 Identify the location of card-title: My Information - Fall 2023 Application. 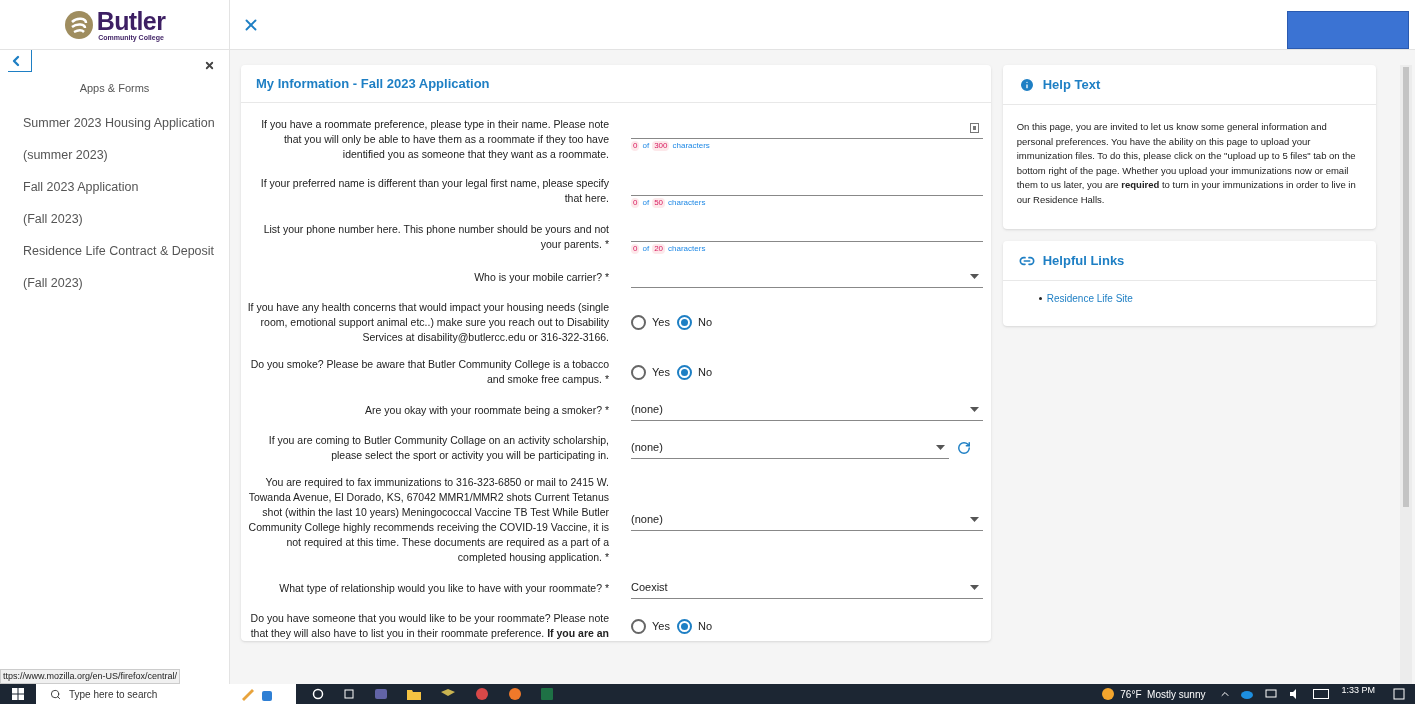
(616, 84).